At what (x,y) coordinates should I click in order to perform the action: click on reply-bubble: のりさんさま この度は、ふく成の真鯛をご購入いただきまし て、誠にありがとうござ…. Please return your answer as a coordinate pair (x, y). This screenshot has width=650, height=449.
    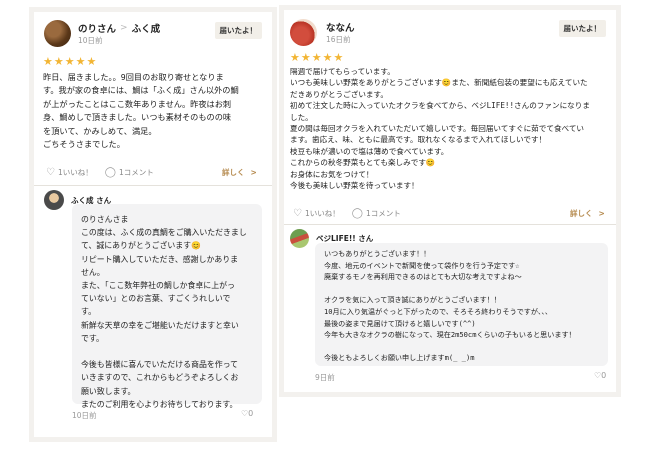
    Looking at the image, I should click on (167, 306).